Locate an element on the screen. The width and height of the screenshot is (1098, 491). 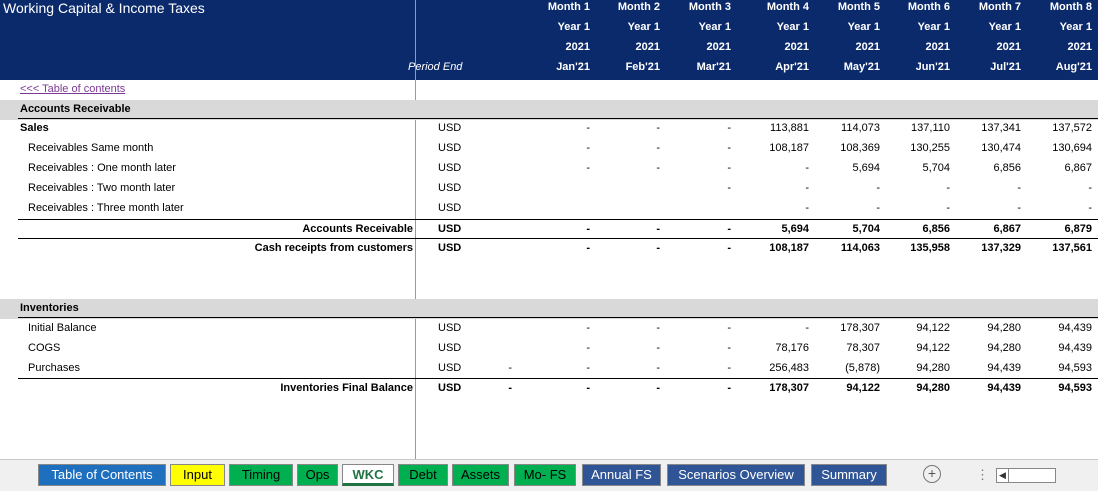
tab-scenarios-overview: Scenarios Overview is located at coordinates (736, 475).